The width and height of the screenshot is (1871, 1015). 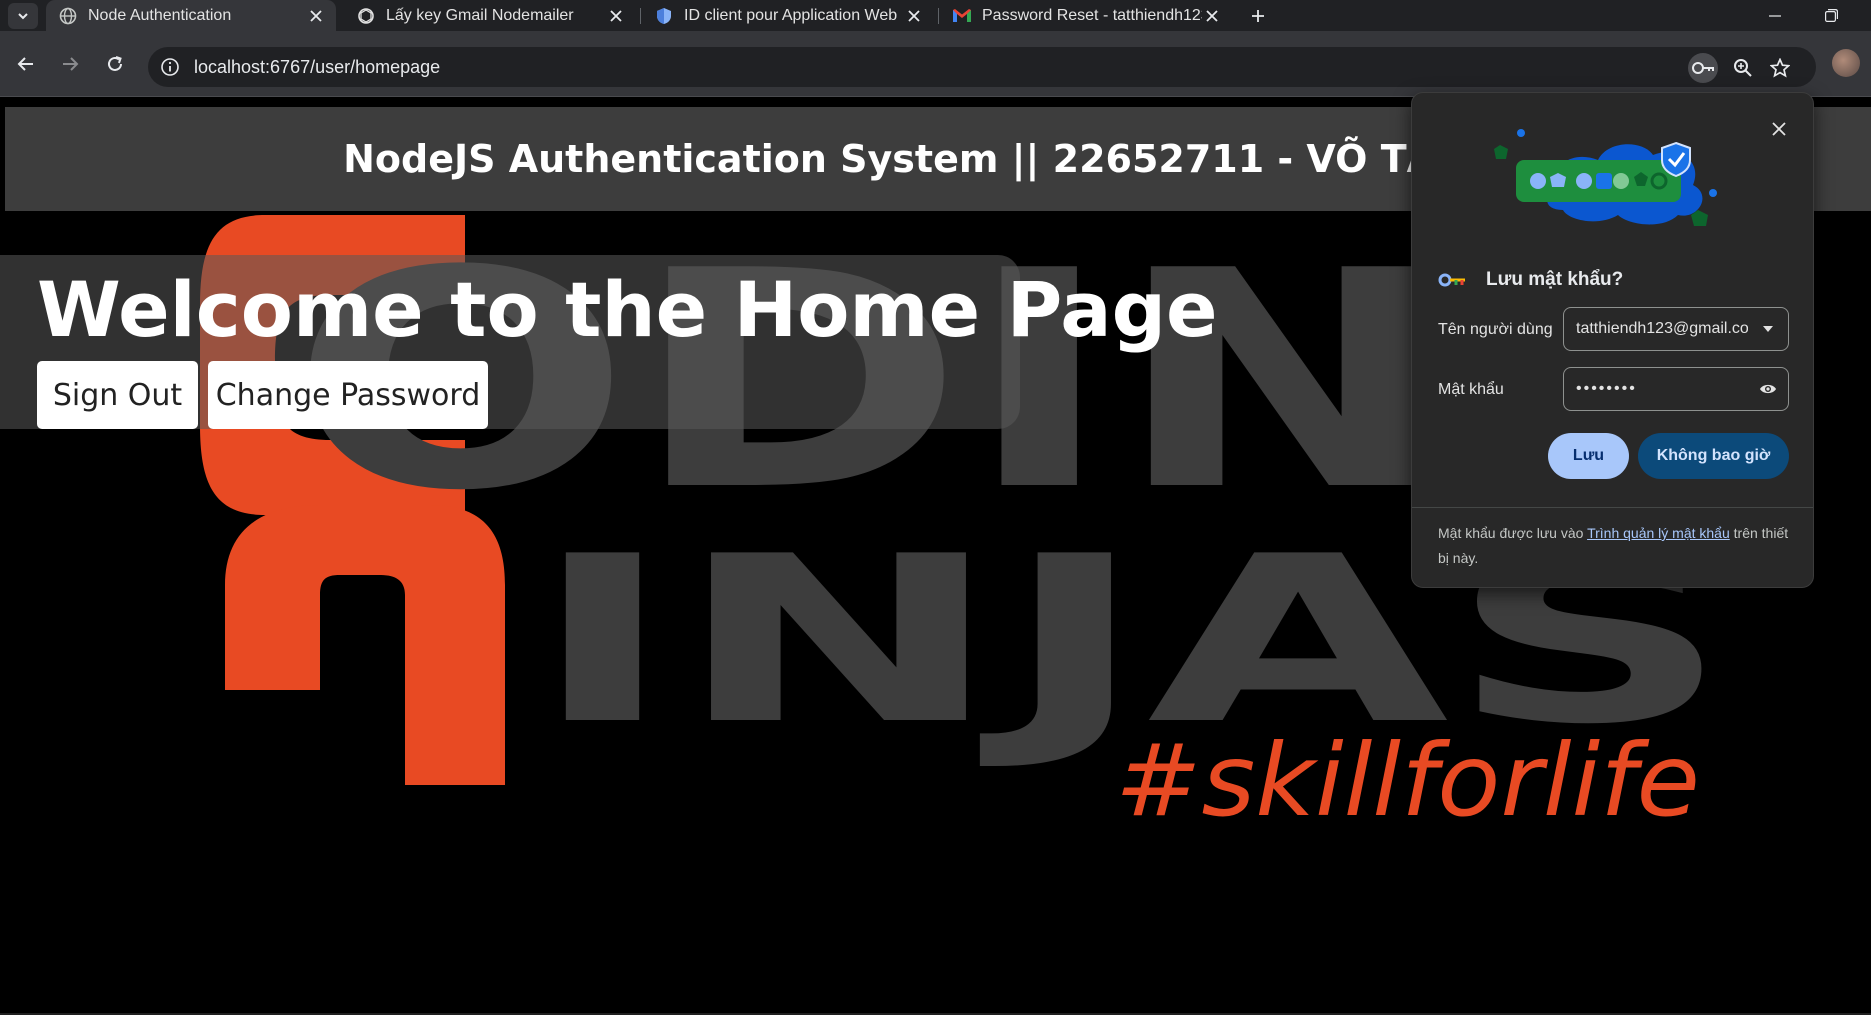 I want to click on new-tab-button, so click(x=1258, y=16).